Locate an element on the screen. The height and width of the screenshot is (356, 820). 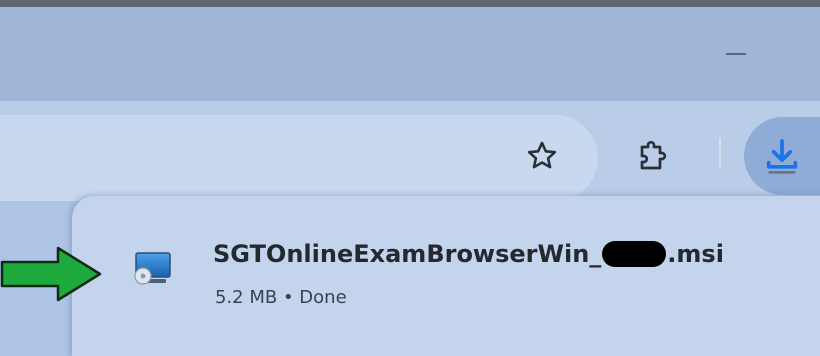
toolbar-separator is located at coordinates (720, 153).